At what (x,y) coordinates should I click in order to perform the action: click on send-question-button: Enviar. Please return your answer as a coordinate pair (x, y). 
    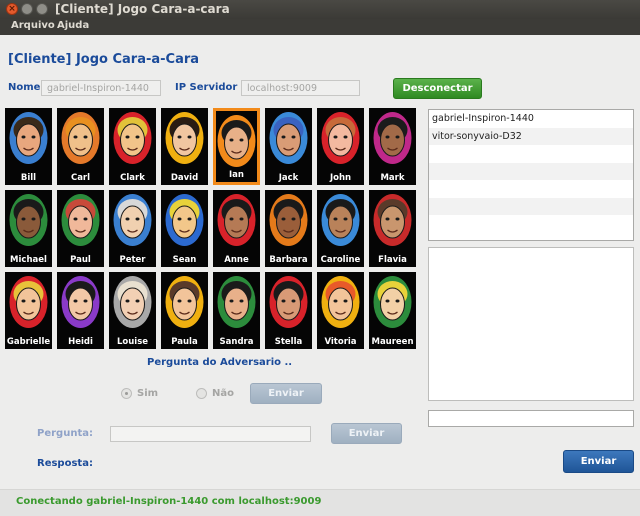
    Looking at the image, I should click on (366, 433).